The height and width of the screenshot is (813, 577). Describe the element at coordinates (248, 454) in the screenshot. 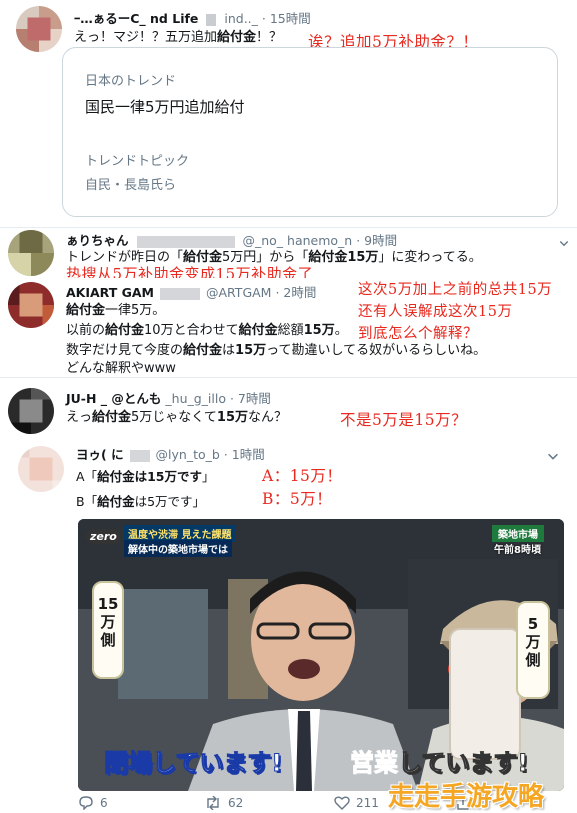

I see `timestamp: 1時間` at that location.